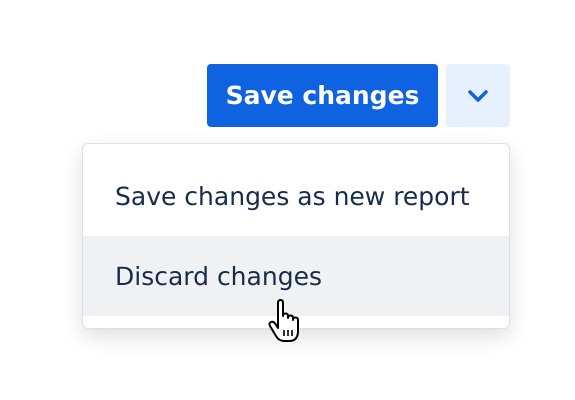 This screenshot has height=400, width=575. Describe the element at coordinates (296, 276) in the screenshot. I see `menu-item: Discard changes` at that location.